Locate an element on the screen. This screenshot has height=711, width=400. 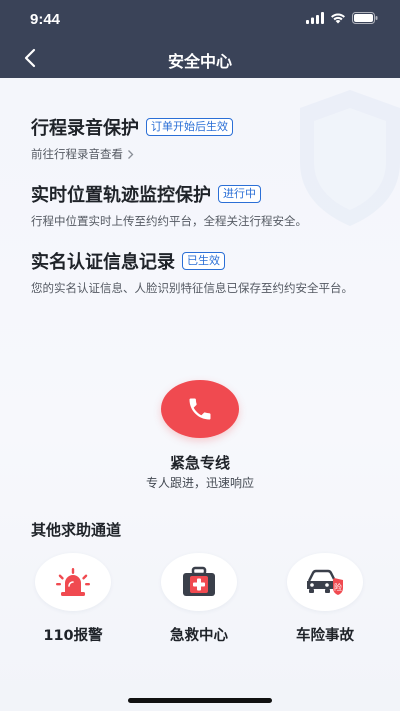
battery-icon is located at coordinates (365, 18).